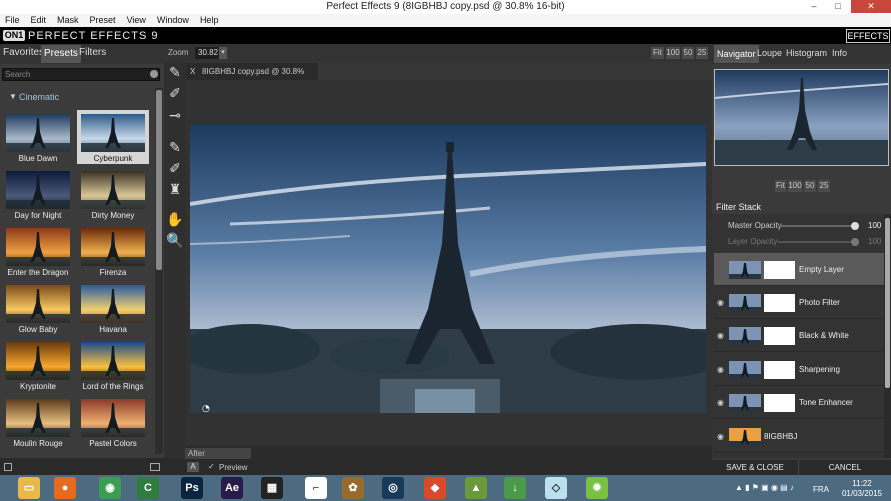  I want to click on preset-item: Glow Baby, so click(38, 308).